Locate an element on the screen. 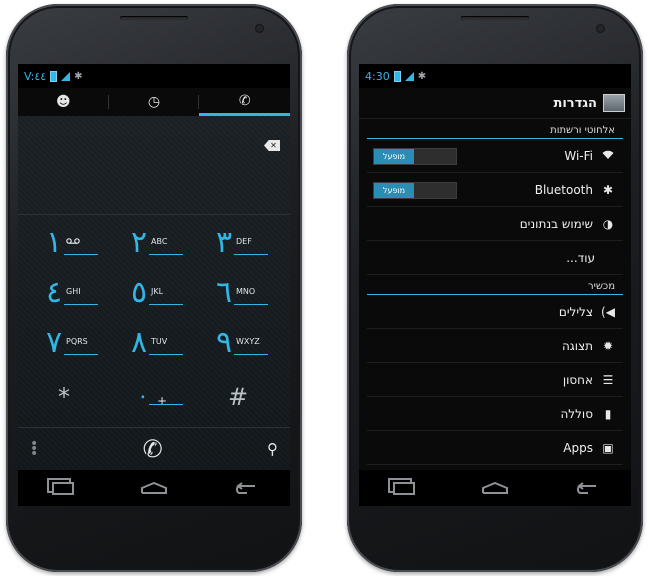 The height and width of the screenshot is (576, 650). apps-icon: ▣ is located at coordinates (608, 447).